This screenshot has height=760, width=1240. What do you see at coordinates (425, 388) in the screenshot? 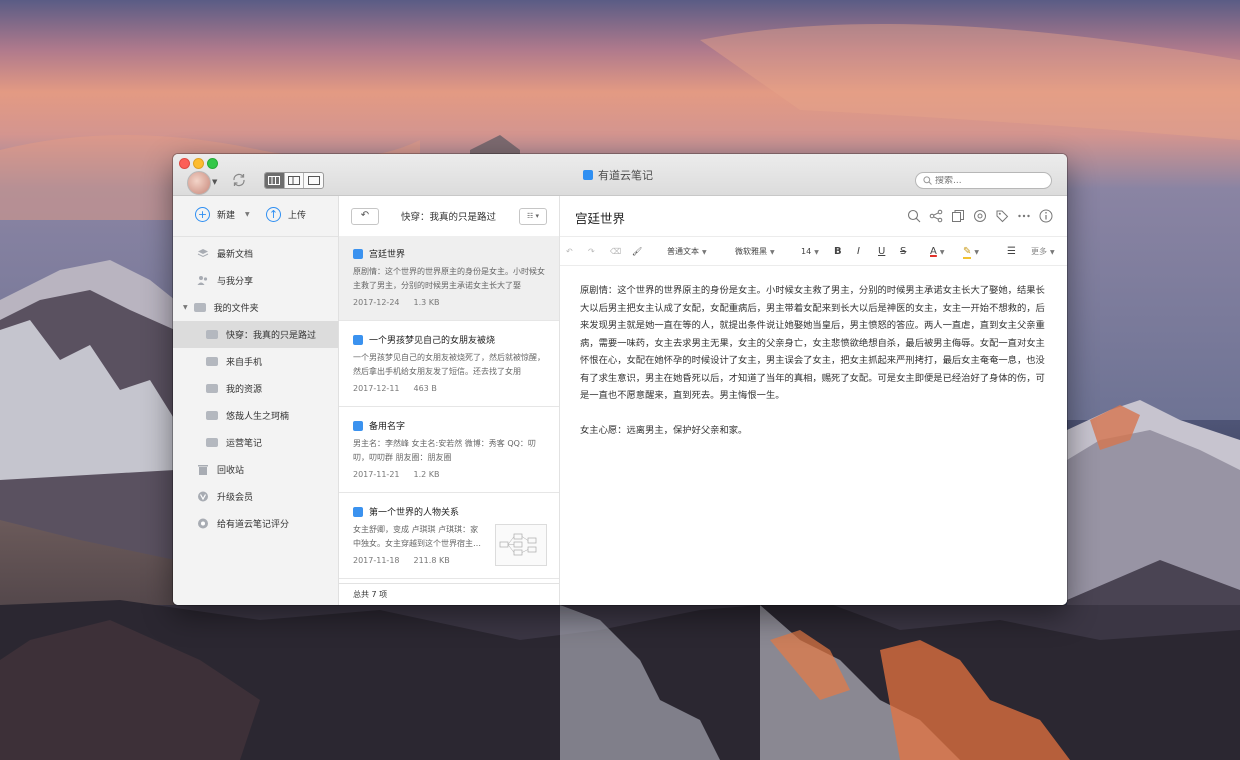
I see `note-size: 463 B` at bounding box center [425, 388].